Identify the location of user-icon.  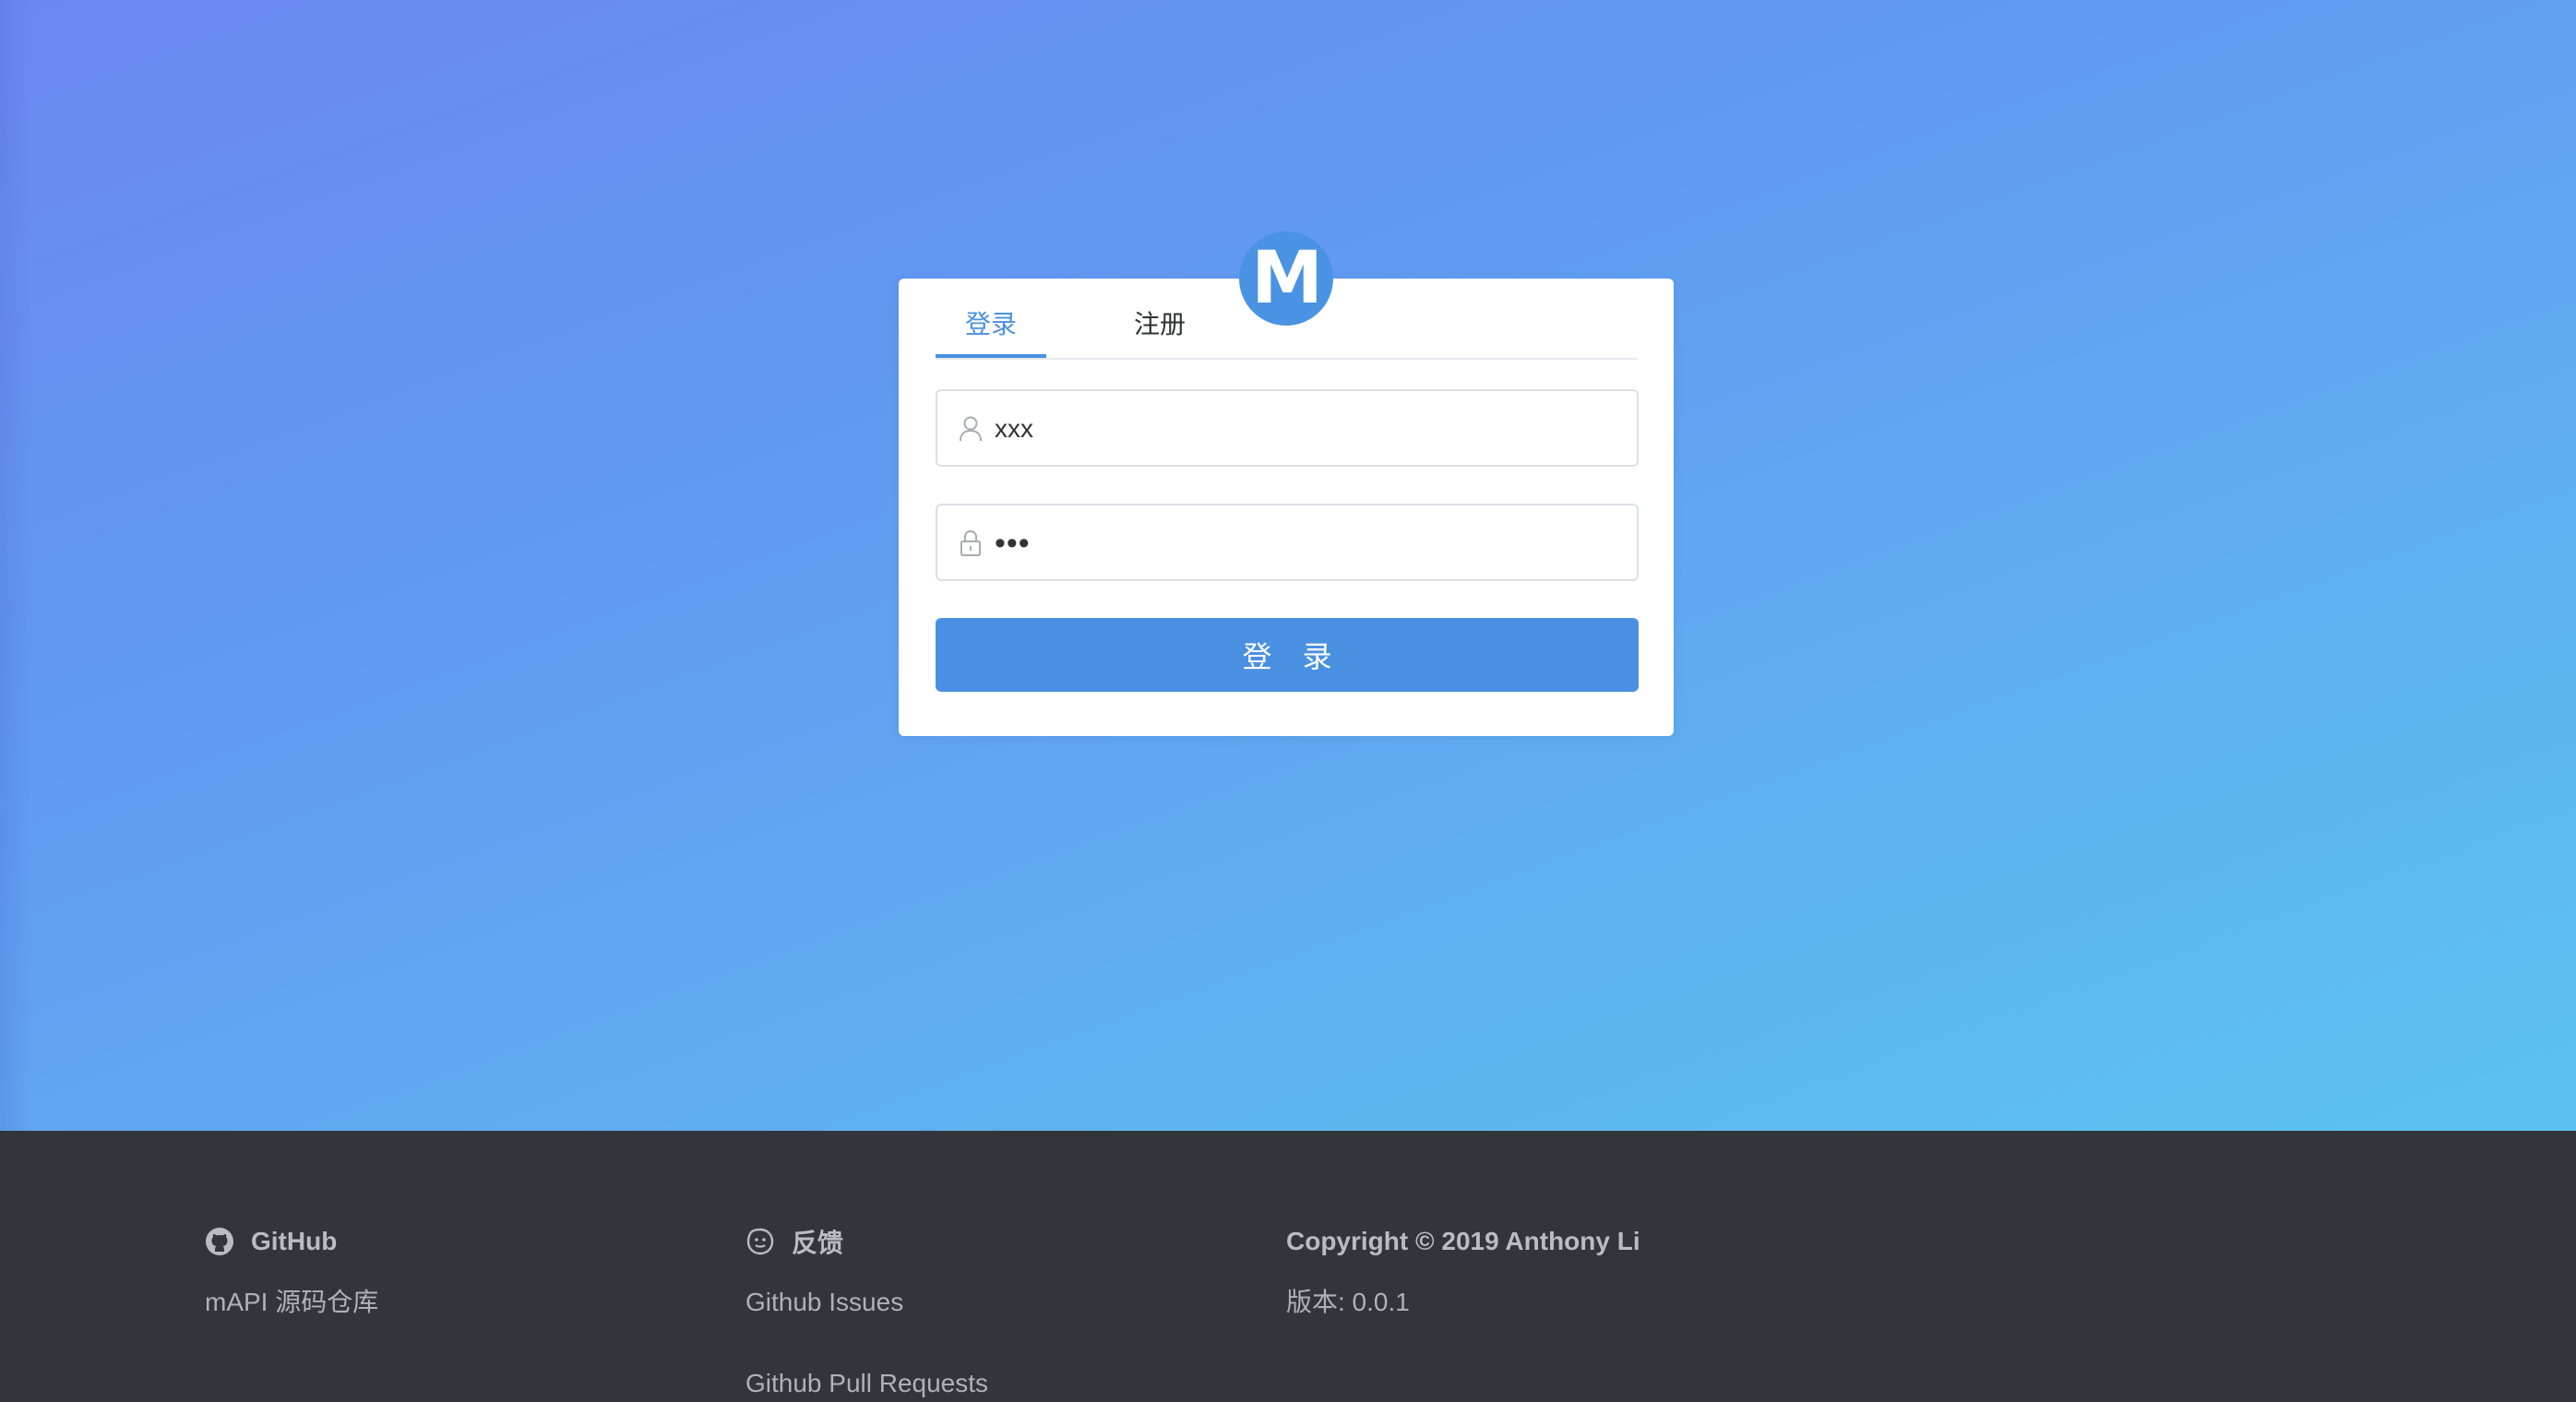
(971, 429).